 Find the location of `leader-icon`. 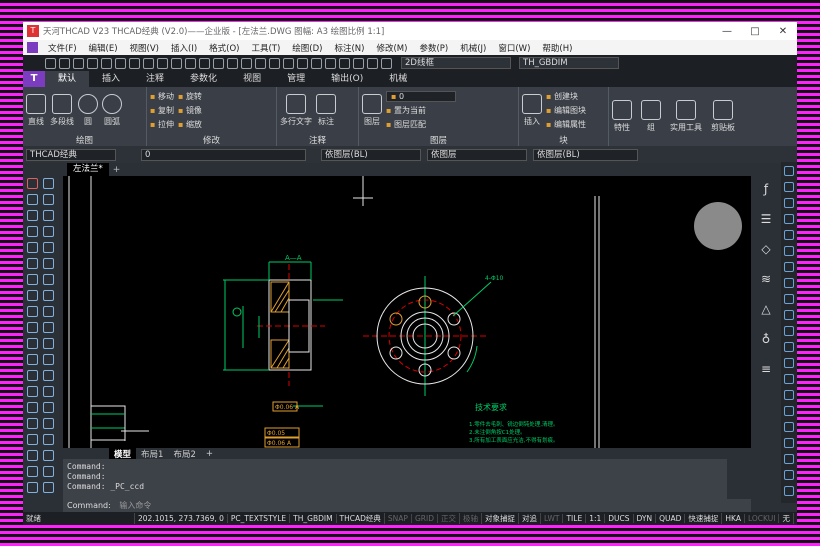

leader-icon is located at coordinates (48, 423).